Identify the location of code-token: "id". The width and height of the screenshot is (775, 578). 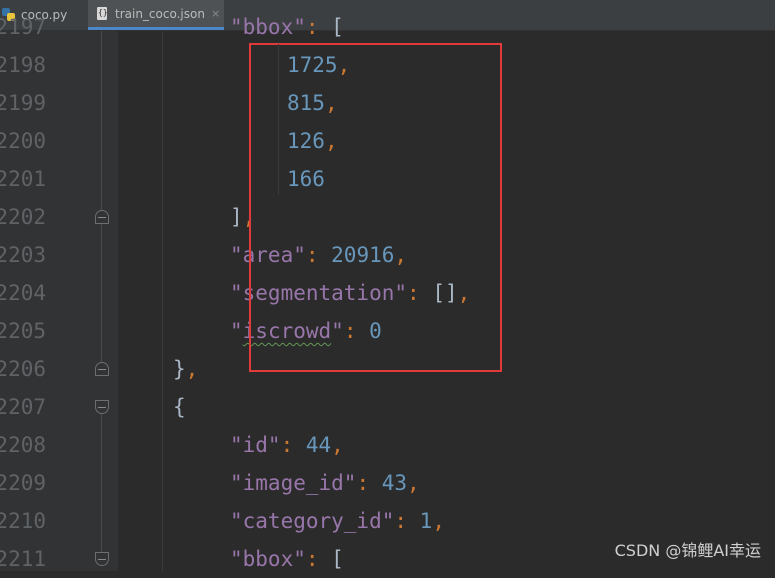
(255, 445).